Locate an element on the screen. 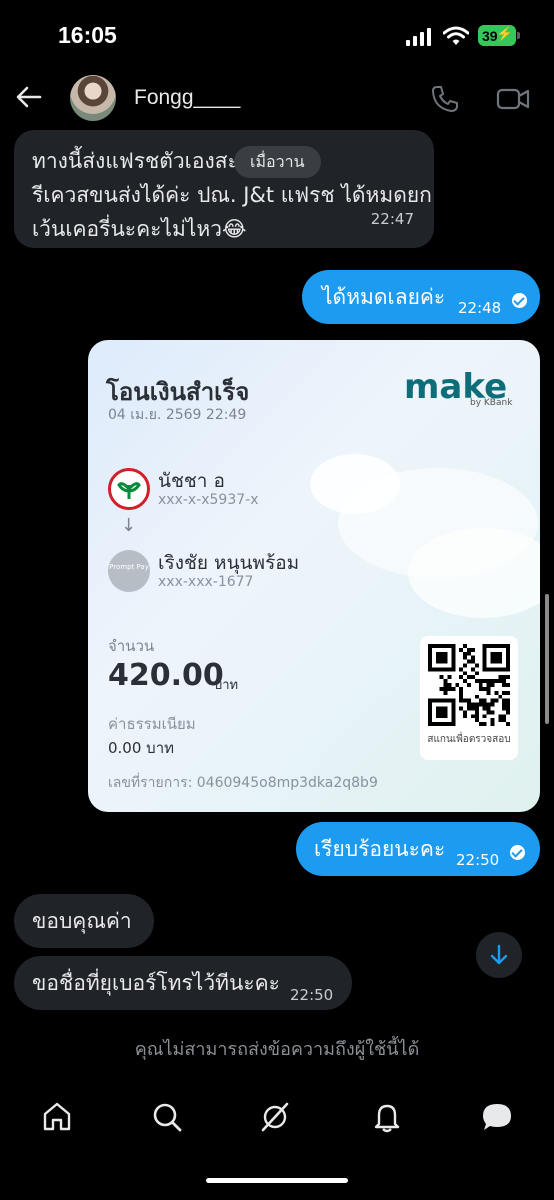 This screenshot has width=554, height=1200. phone-icon is located at coordinates (445, 99).